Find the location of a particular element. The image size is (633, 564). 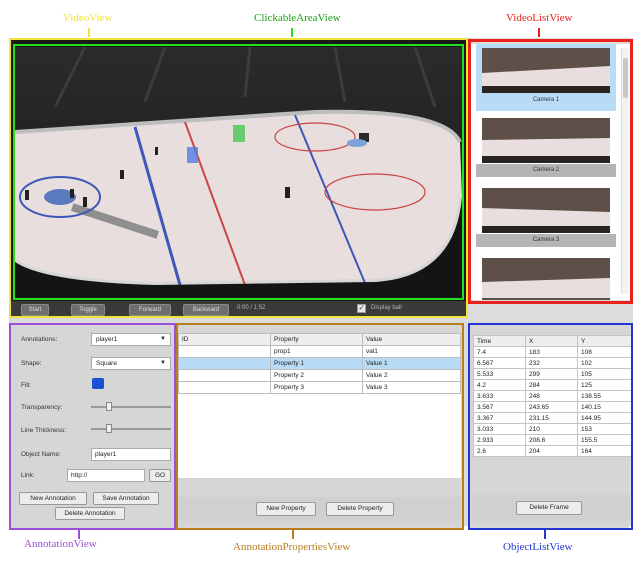

caption-video-list-view: VideoListView is located at coordinates (539, 18).